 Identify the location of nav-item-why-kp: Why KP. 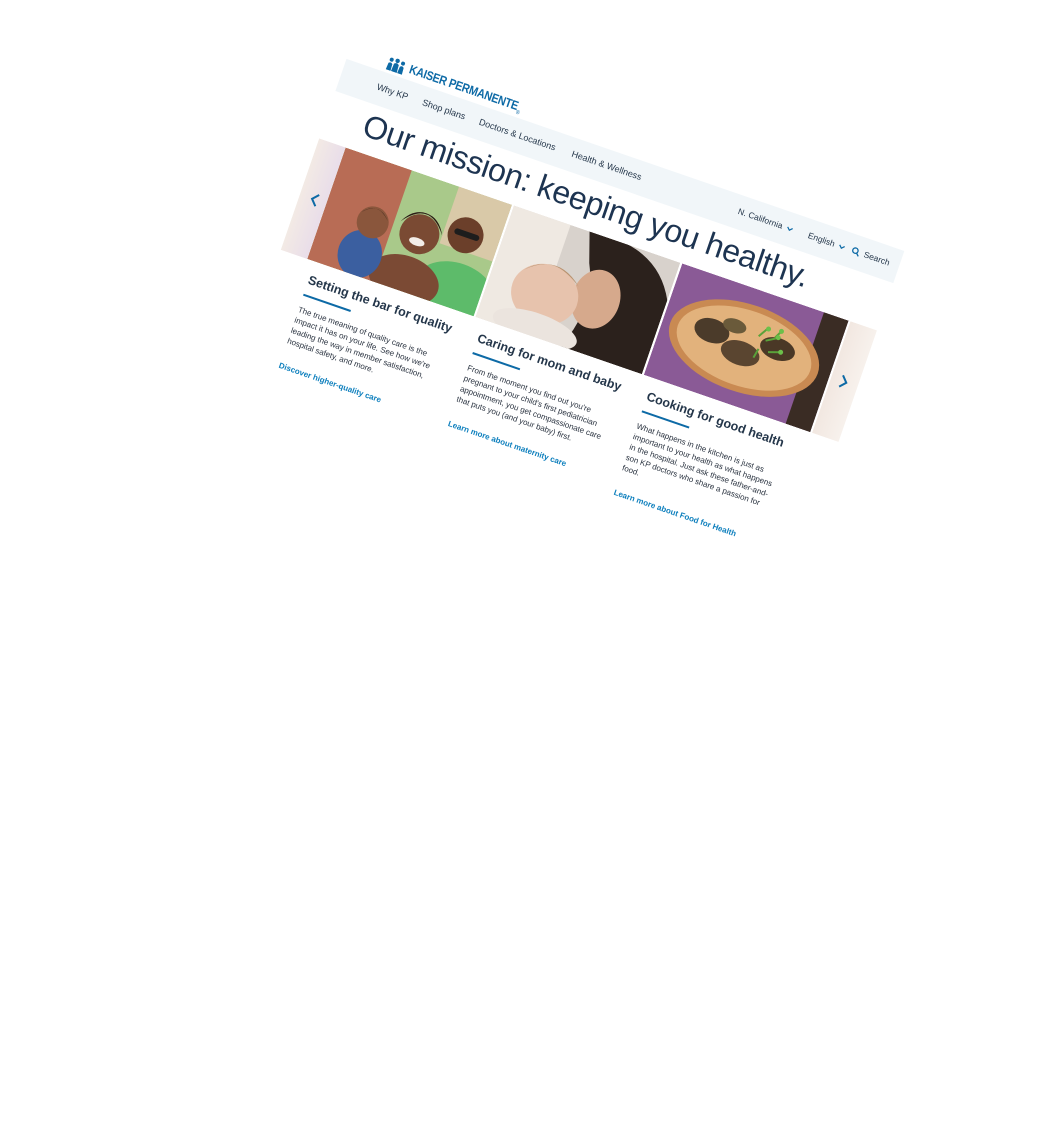
(393, 92).